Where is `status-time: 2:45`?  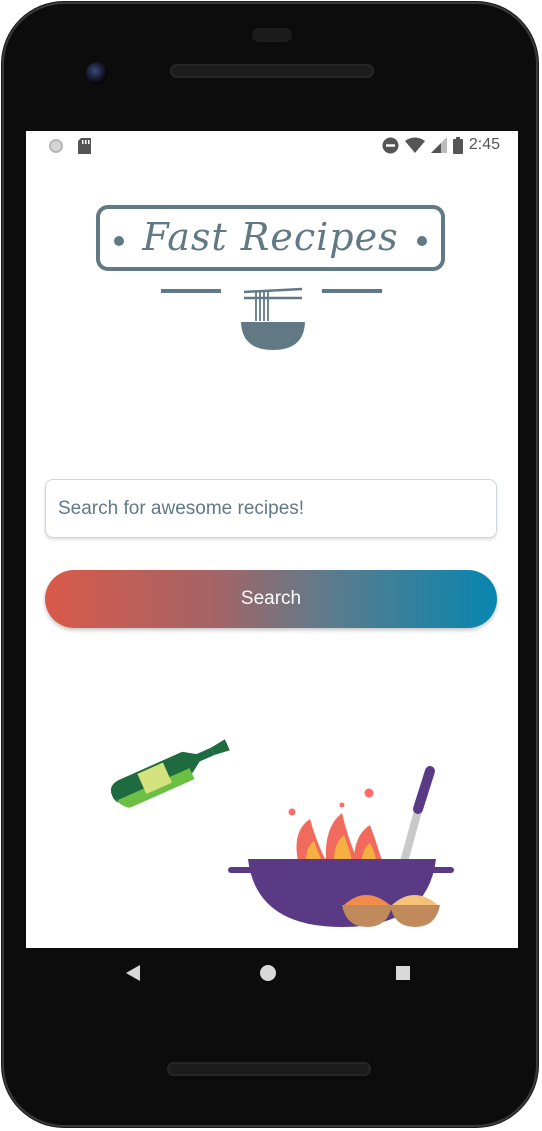 status-time: 2:45 is located at coordinates (484, 144).